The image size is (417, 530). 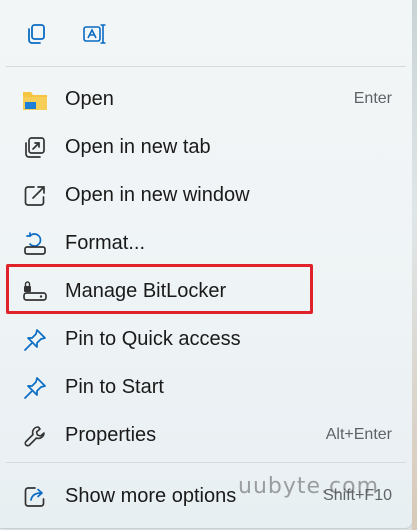 What do you see at coordinates (157, 194) in the screenshot?
I see `menu-item-label: Open in new window` at bounding box center [157, 194].